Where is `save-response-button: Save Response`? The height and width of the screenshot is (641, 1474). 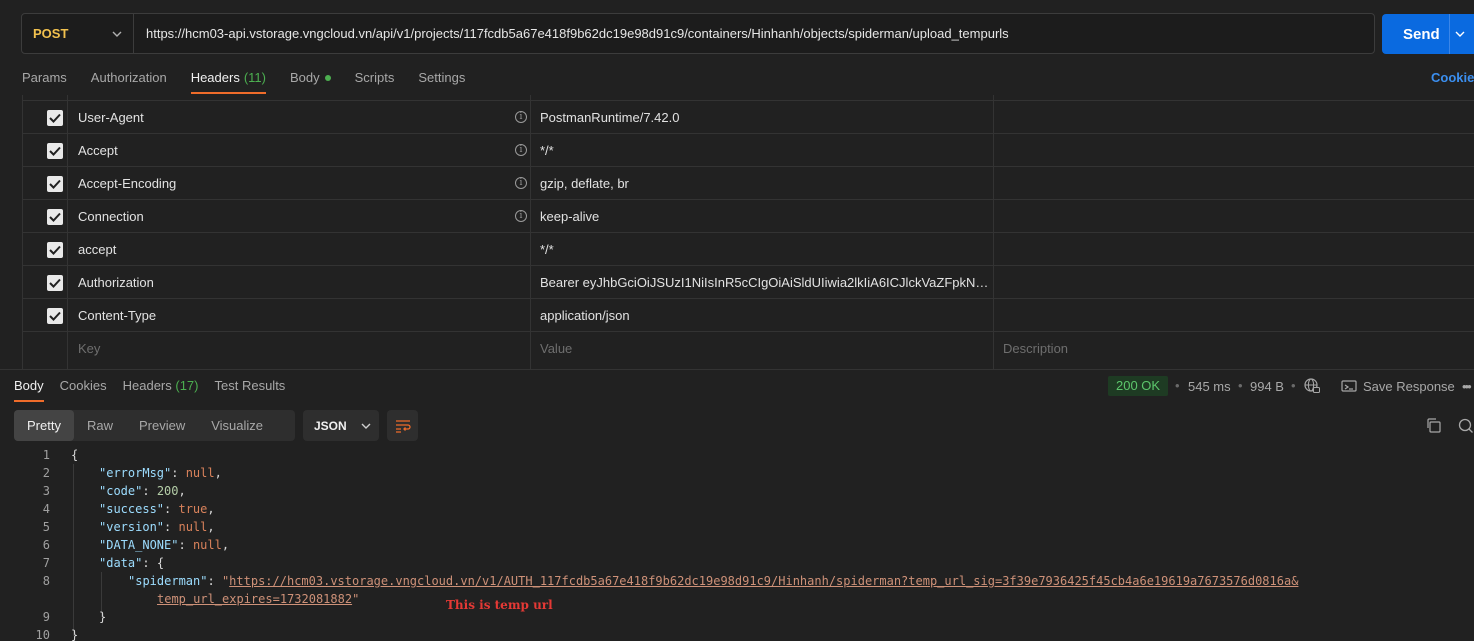
save-response-button: Save Response is located at coordinates (1409, 386).